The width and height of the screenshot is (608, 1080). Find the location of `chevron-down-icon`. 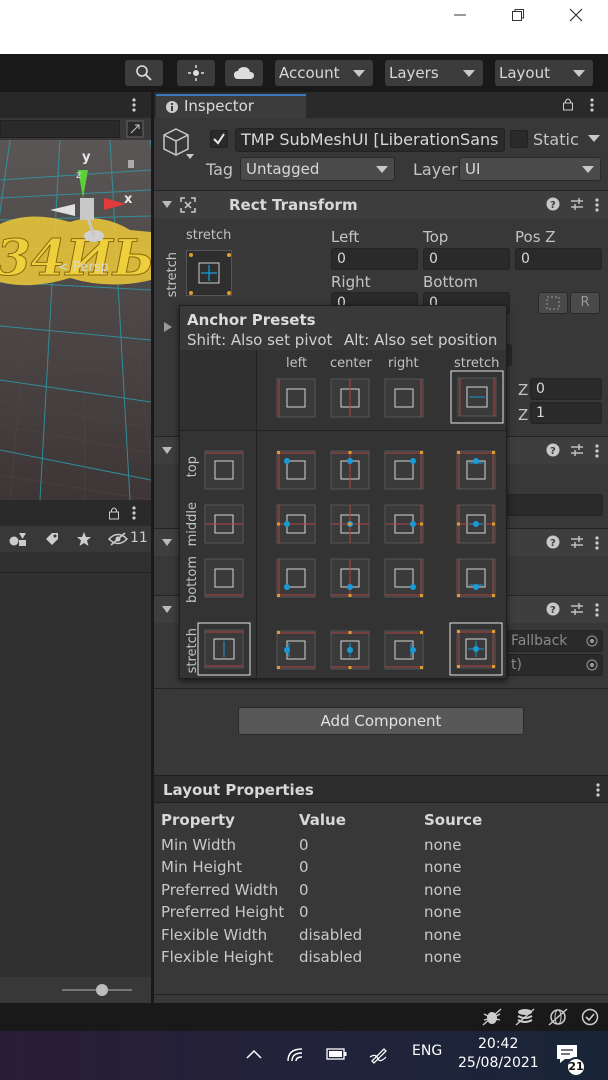

chevron-down-icon is located at coordinates (594, 139).